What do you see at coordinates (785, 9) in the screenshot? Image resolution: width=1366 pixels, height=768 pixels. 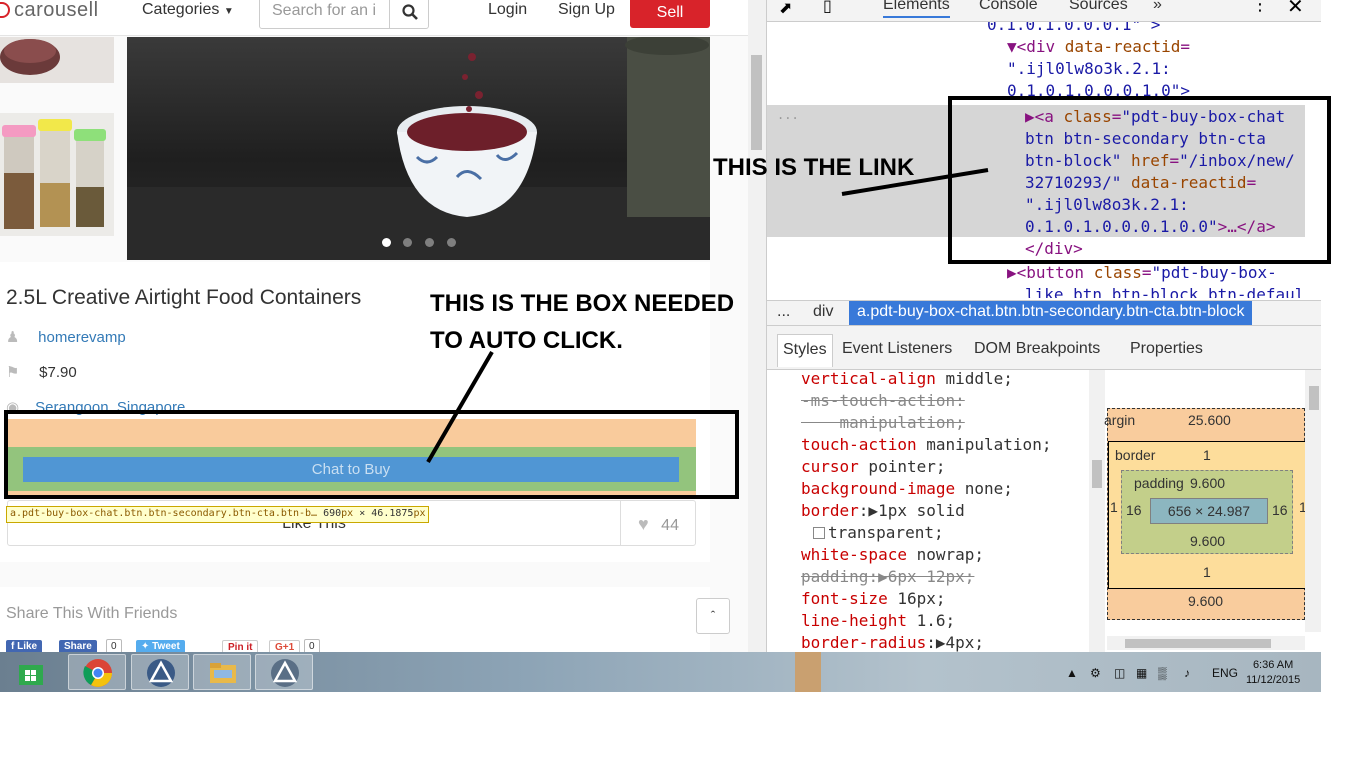 I see `inspect-element-icon: ⬈` at bounding box center [785, 9].